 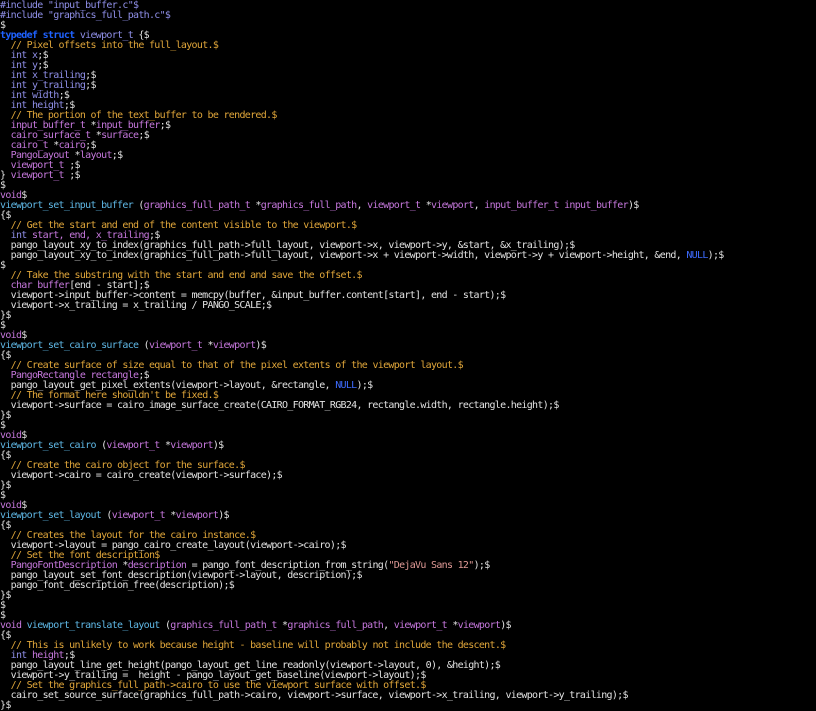 I want to click on code-token: viewport_set_input_buffer, so click(x=69, y=205).